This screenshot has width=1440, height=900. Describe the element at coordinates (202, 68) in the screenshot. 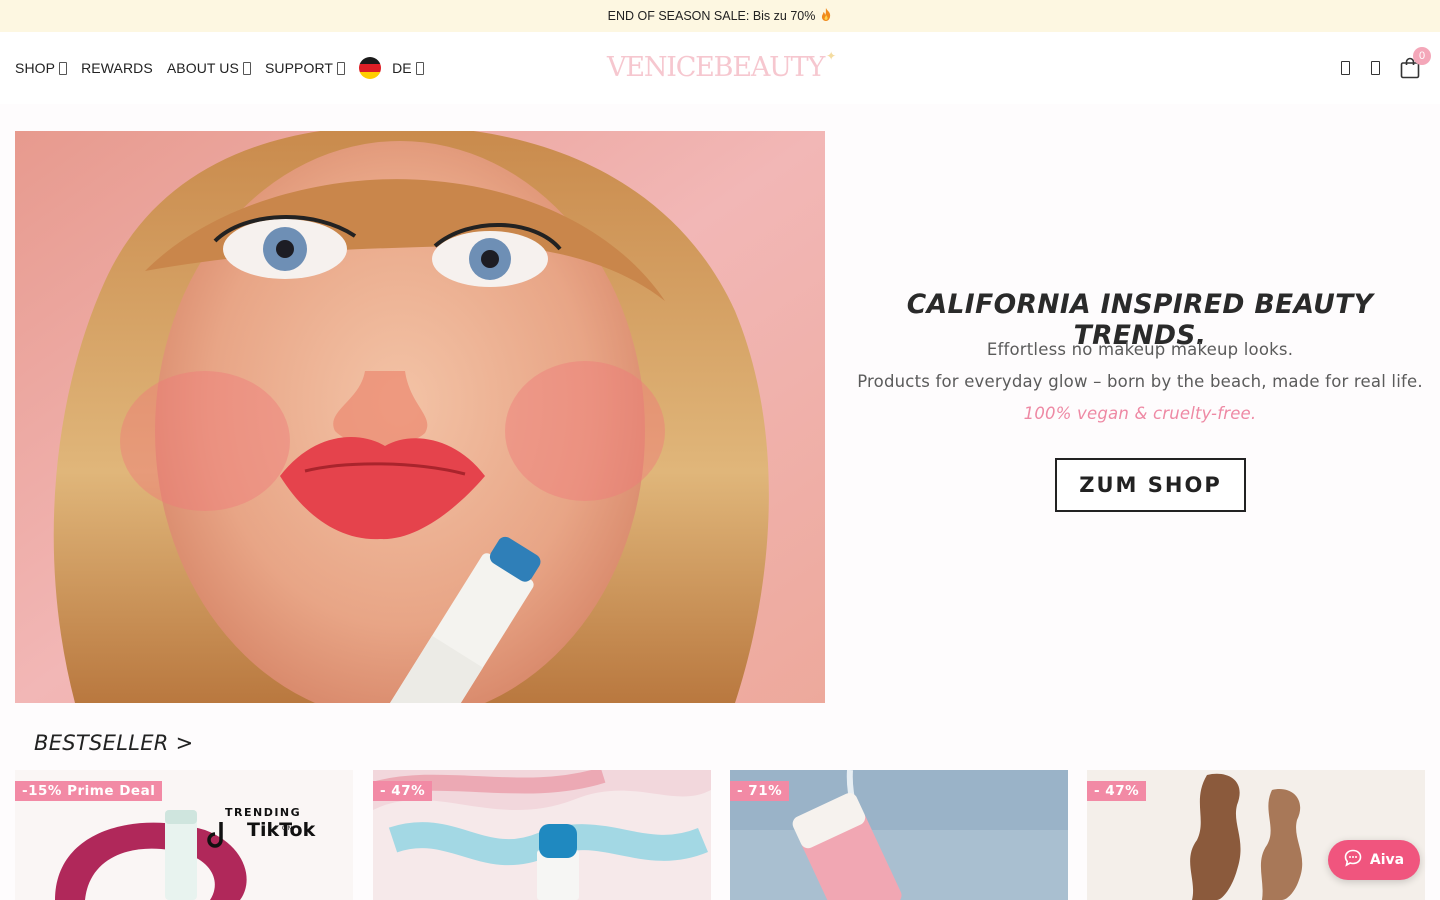

I see `nav-label-about-us: ABOUT US` at that location.